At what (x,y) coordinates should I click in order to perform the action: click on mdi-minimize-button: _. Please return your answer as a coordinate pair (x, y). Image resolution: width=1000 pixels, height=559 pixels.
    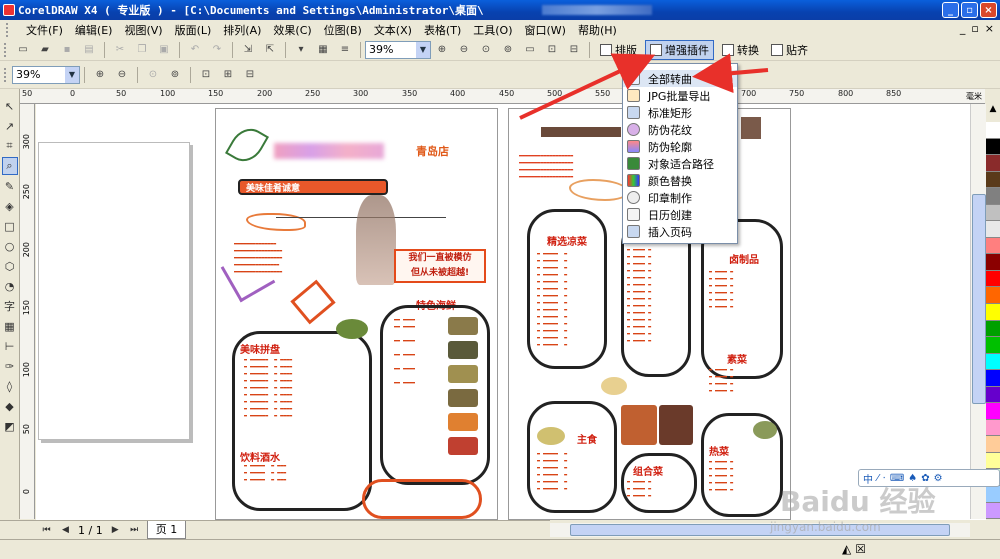
    Looking at the image, I should click on (963, 28).